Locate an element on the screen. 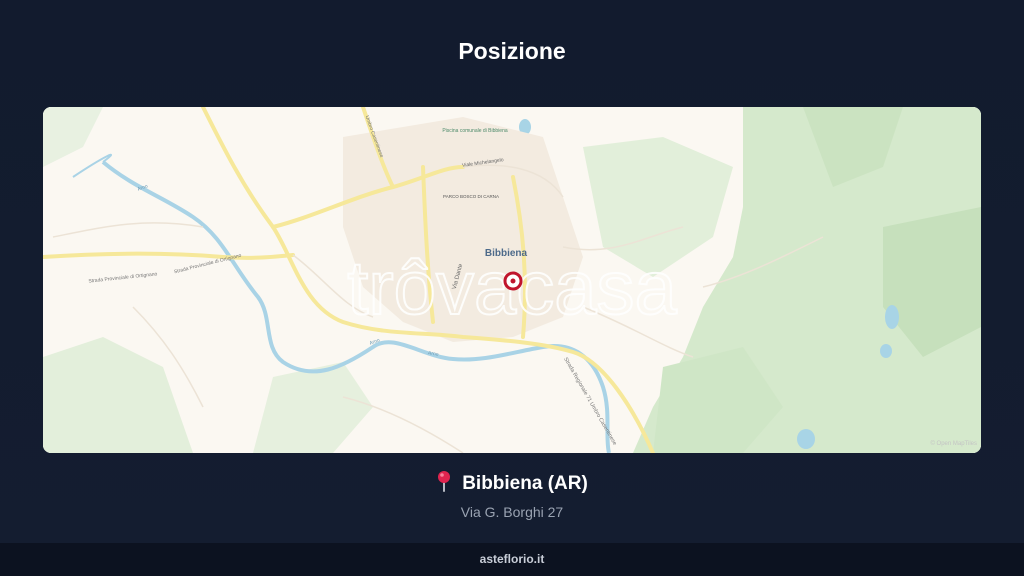 The image size is (1024, 576). location-block: Bibbiena (AR) Via G. Borghi 27 is located at coordinates (512, 495).